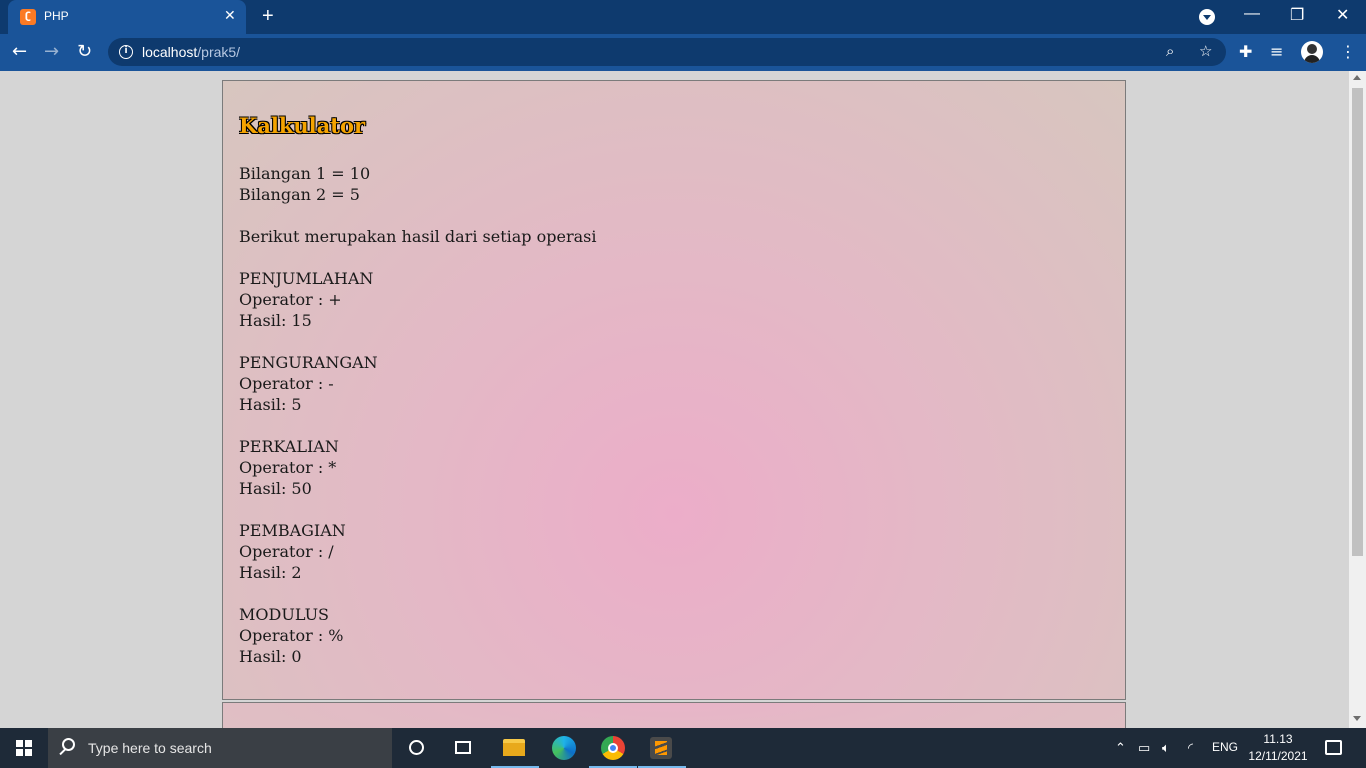 The height and width of the screenshot is (768, 1366). What do you see at coordinates (1312, 52) in the screenshot?
I see `avatar` at bounding box center [1312, 52].